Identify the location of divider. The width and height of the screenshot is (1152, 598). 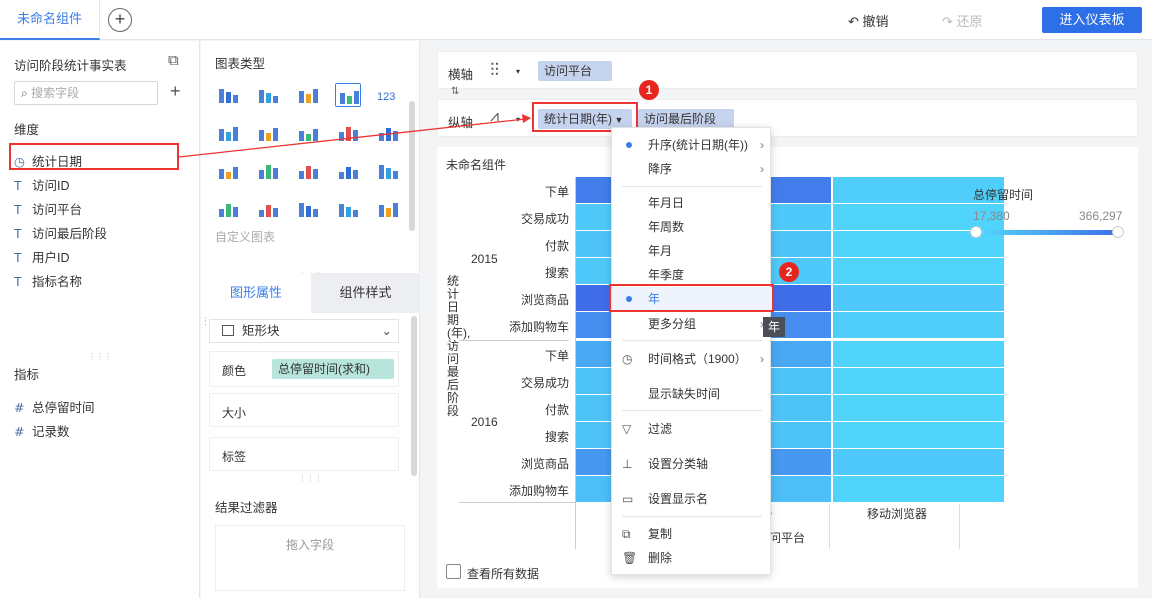
(959, 526).